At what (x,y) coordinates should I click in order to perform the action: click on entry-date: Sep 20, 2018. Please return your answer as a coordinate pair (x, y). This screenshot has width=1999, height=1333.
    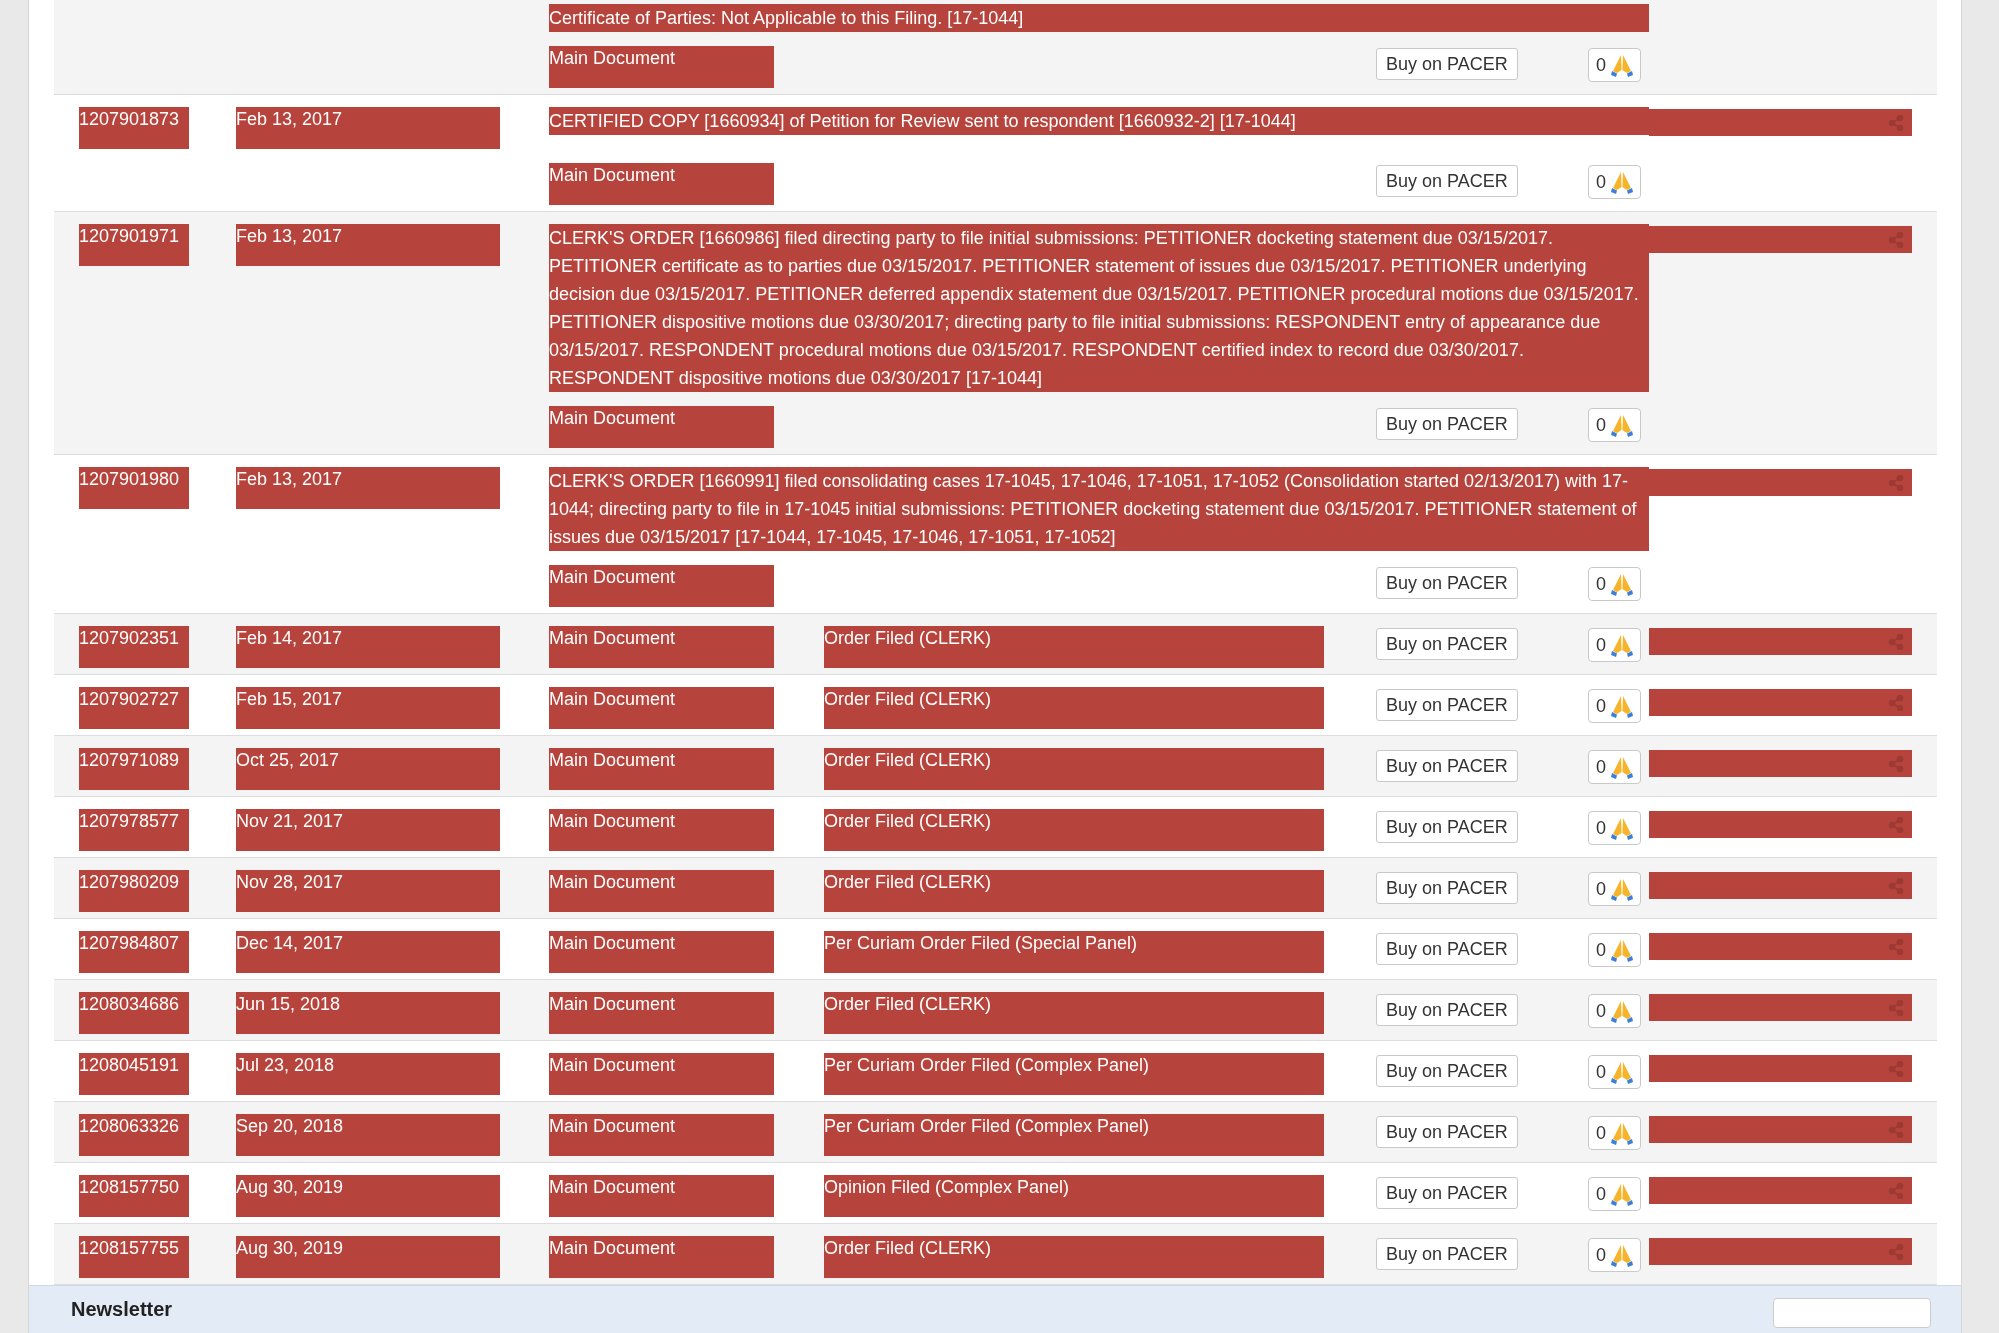
    Looking at the image, I should click on (368, 1135).